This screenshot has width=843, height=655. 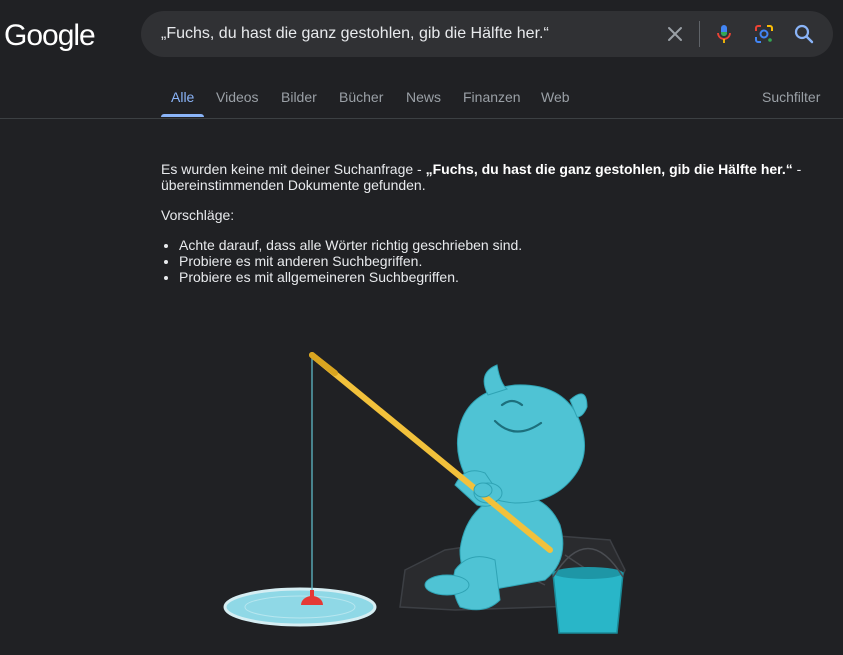 What do you see at coordinates (675, 34) in the screenshot?
I see `close-icon` at bounding box center [675, 34].